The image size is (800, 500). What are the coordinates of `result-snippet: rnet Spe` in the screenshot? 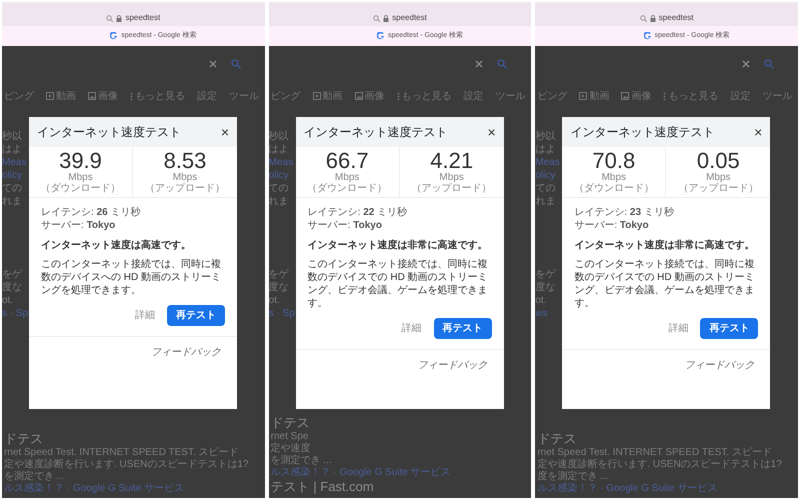 It's located at (290, 436).